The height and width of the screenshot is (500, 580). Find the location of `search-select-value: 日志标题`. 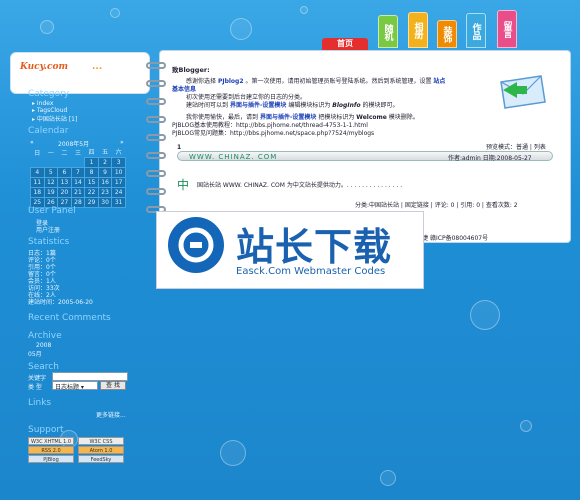

search-select-value: 日志标题 is located at coordinates (67, 387).